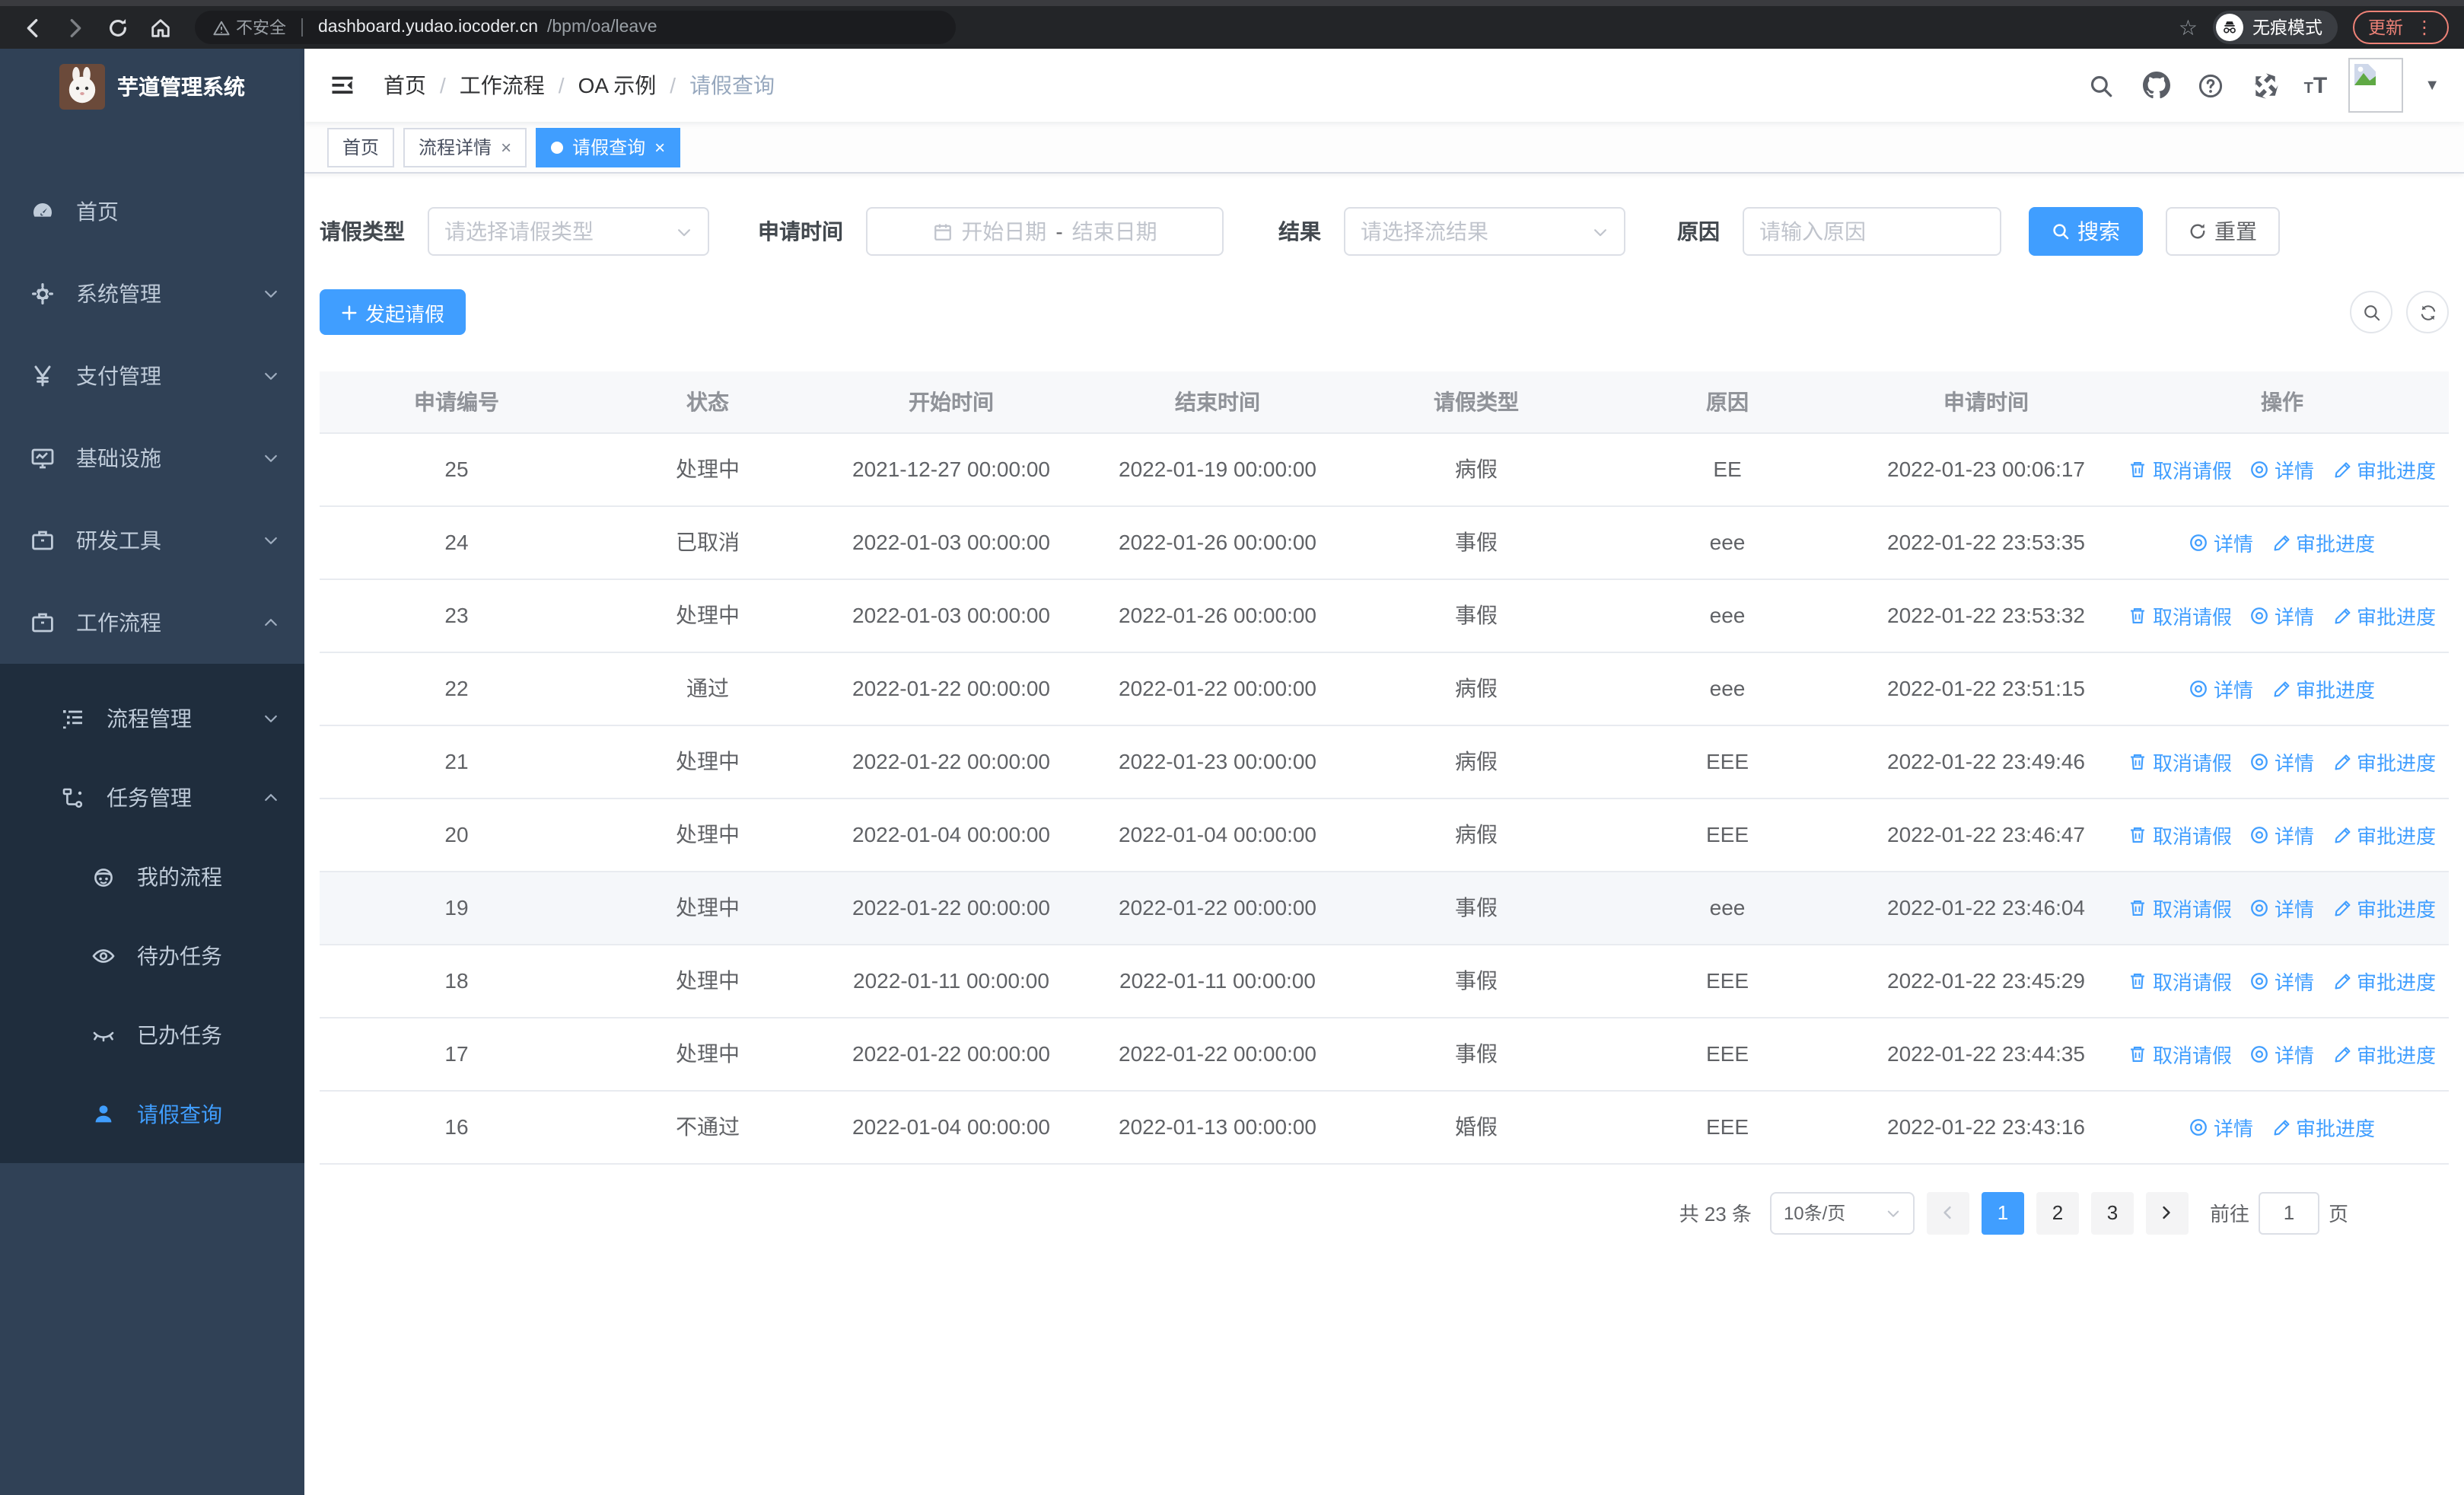 The image size is (2464, 1495). Describe the element at coordinates (1384, 148) in the screenshot. I see `tags-view: 首页 流程详情 × 请假查询 ×` at that location.